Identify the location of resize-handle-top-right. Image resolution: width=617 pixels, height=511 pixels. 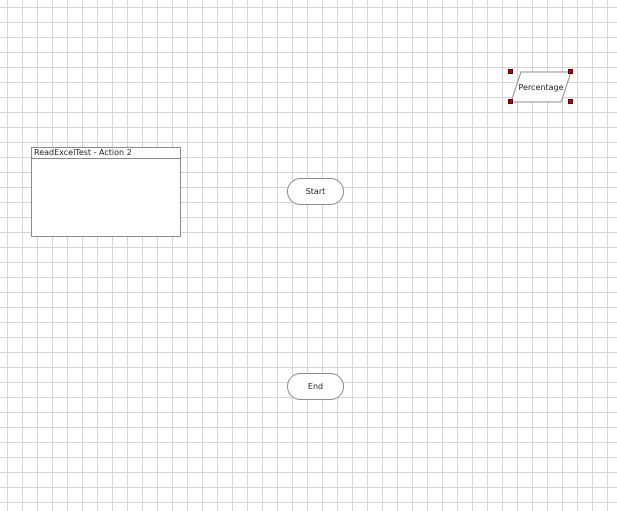
(570, 71).